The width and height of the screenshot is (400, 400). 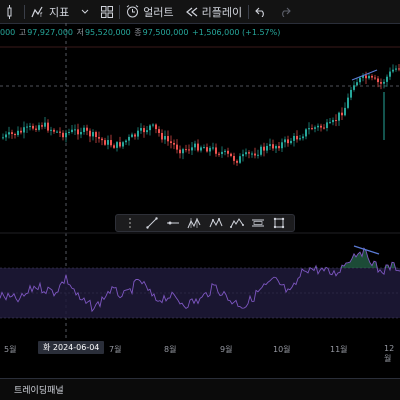 What do you see at coordinates (173, 223) in the screenshot?
I see `horizontal-ray-tool` at bounding box center [173, 223].